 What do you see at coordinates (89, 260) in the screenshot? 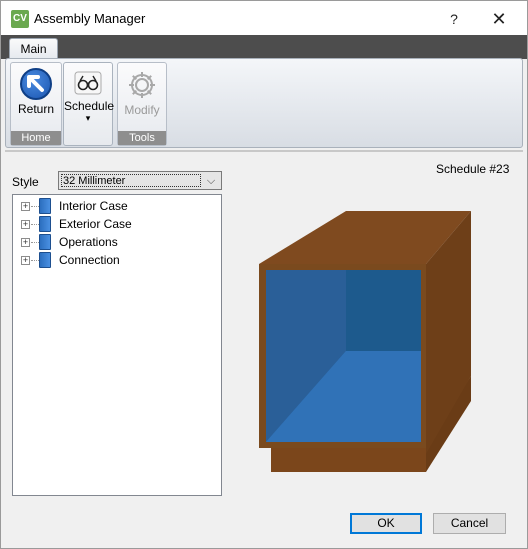
I see `tree-item-label: Connection` at bounding box center [89, 260].